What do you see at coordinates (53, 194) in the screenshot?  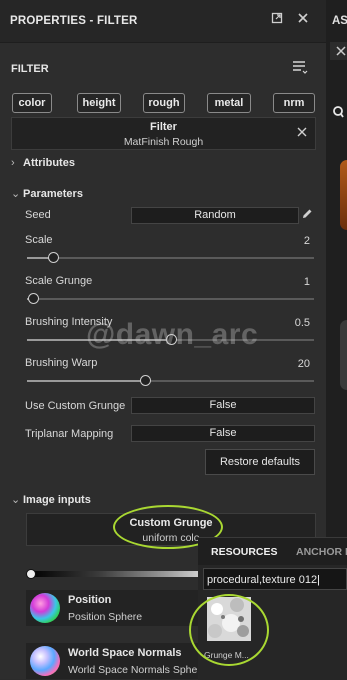 I see `parameters-title: Parameters` at bounding box center [53, 194].